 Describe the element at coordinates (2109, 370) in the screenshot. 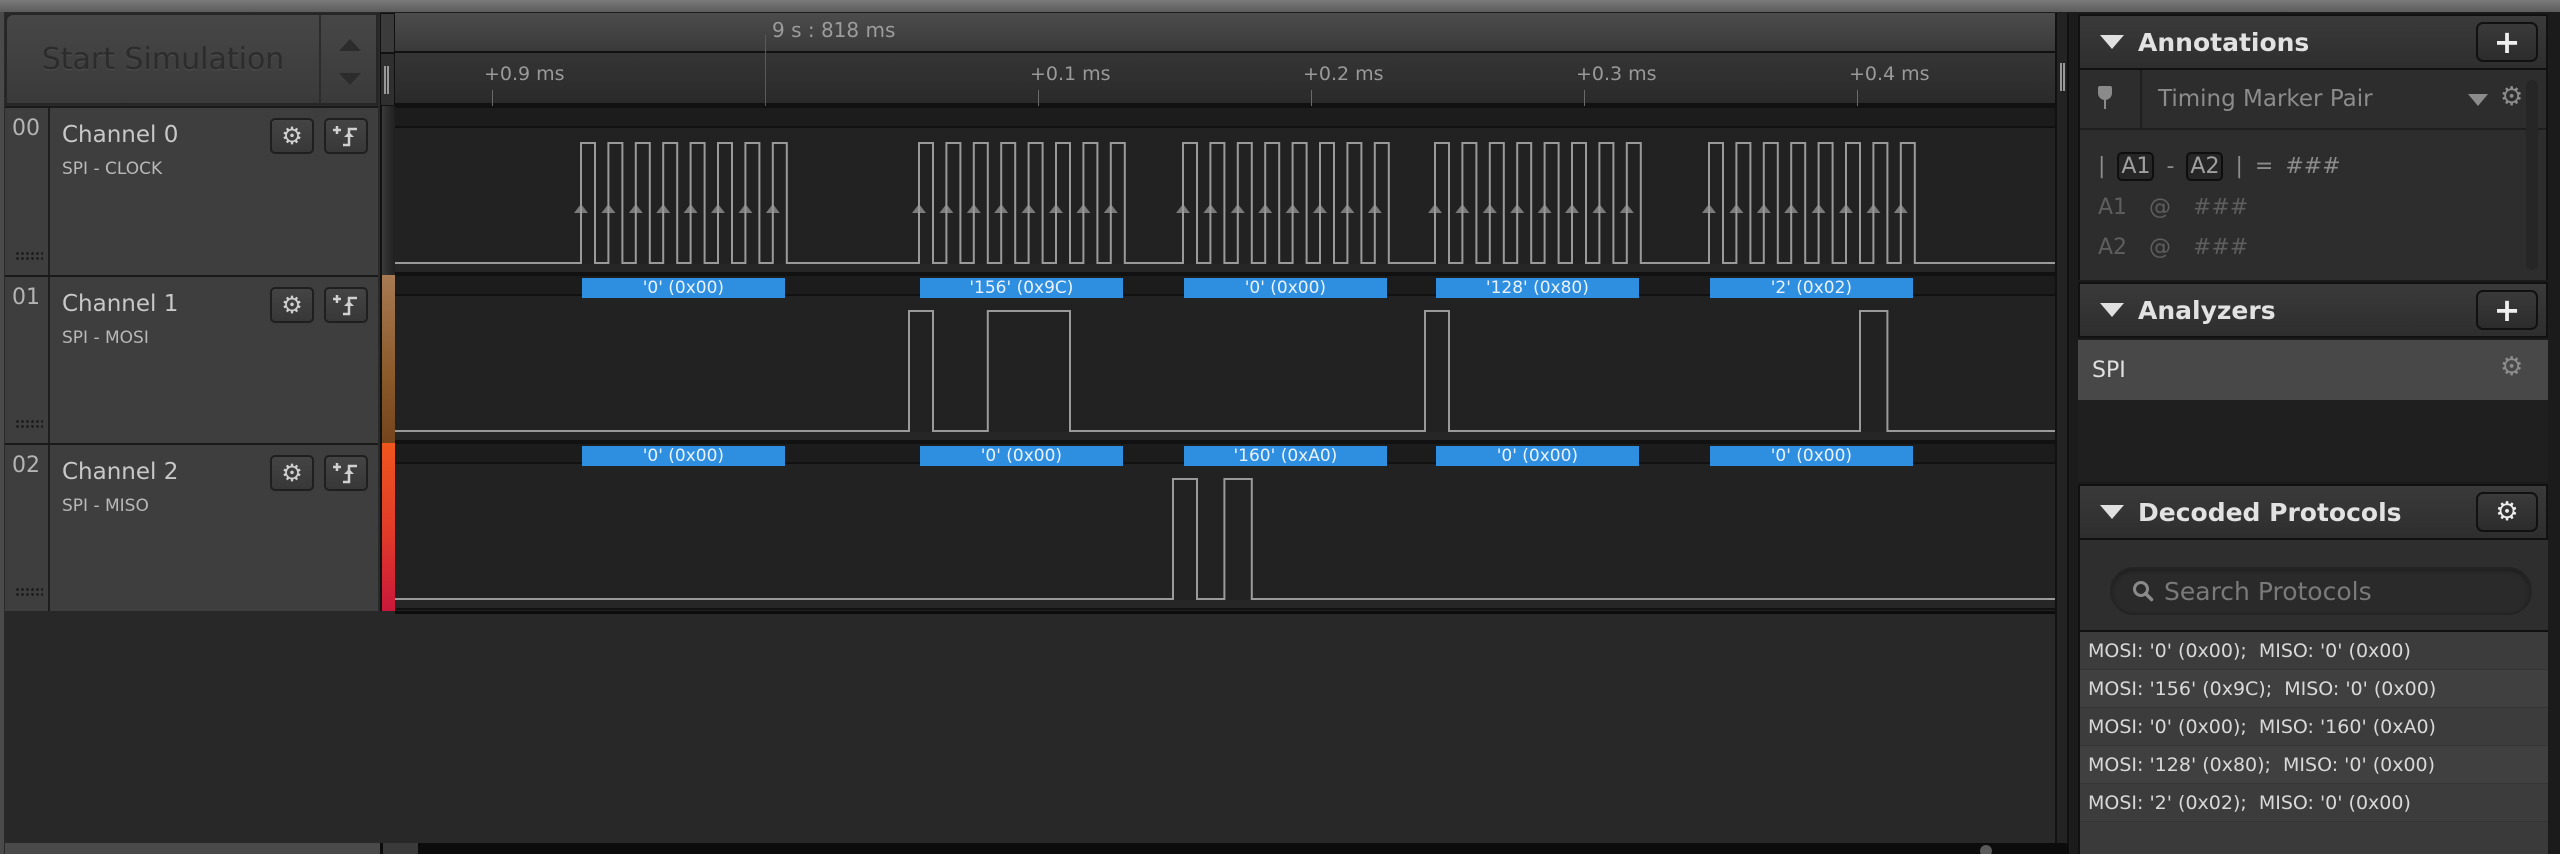

I see `analyzer-name: SPI` at that location.